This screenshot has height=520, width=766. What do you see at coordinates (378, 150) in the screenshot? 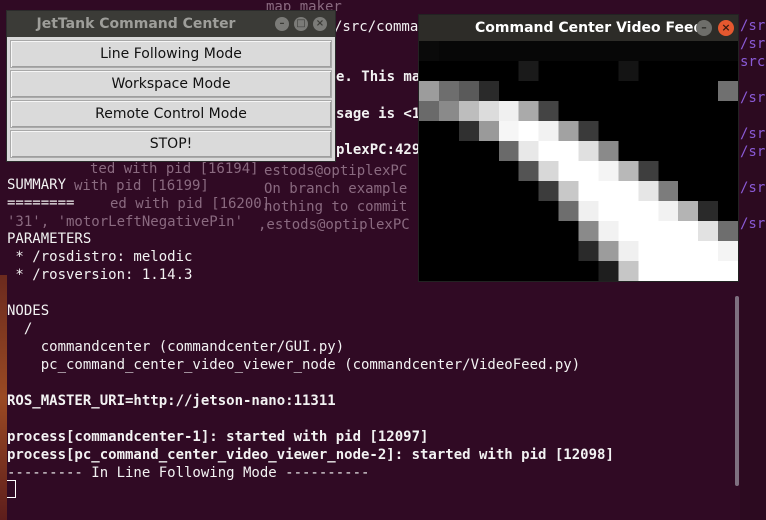
I see `terminal-peek-text: plexPC:429` at bounding box center [378, 150].